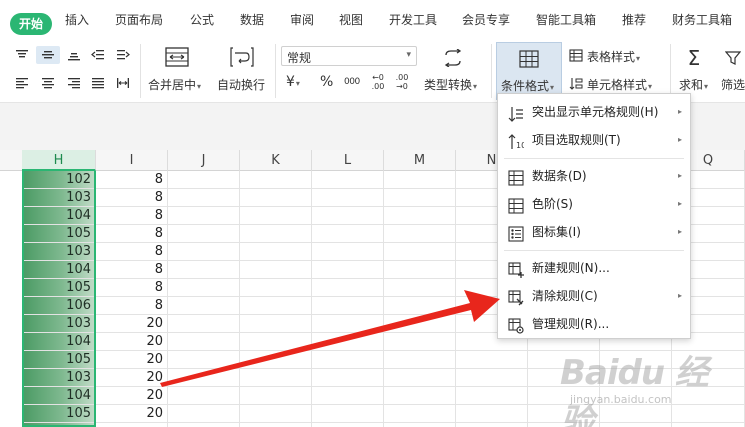  What do you see at coordinates (378, 82) in the screenshot?
I see `increase-decimal-button: ←0 .00` at bounding box center [378, 82].